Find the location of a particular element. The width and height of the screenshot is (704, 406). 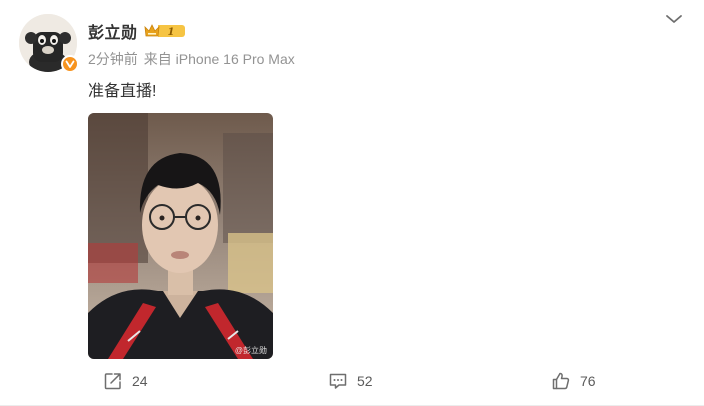

like-count: 76 is located at coordinates (588, 381).